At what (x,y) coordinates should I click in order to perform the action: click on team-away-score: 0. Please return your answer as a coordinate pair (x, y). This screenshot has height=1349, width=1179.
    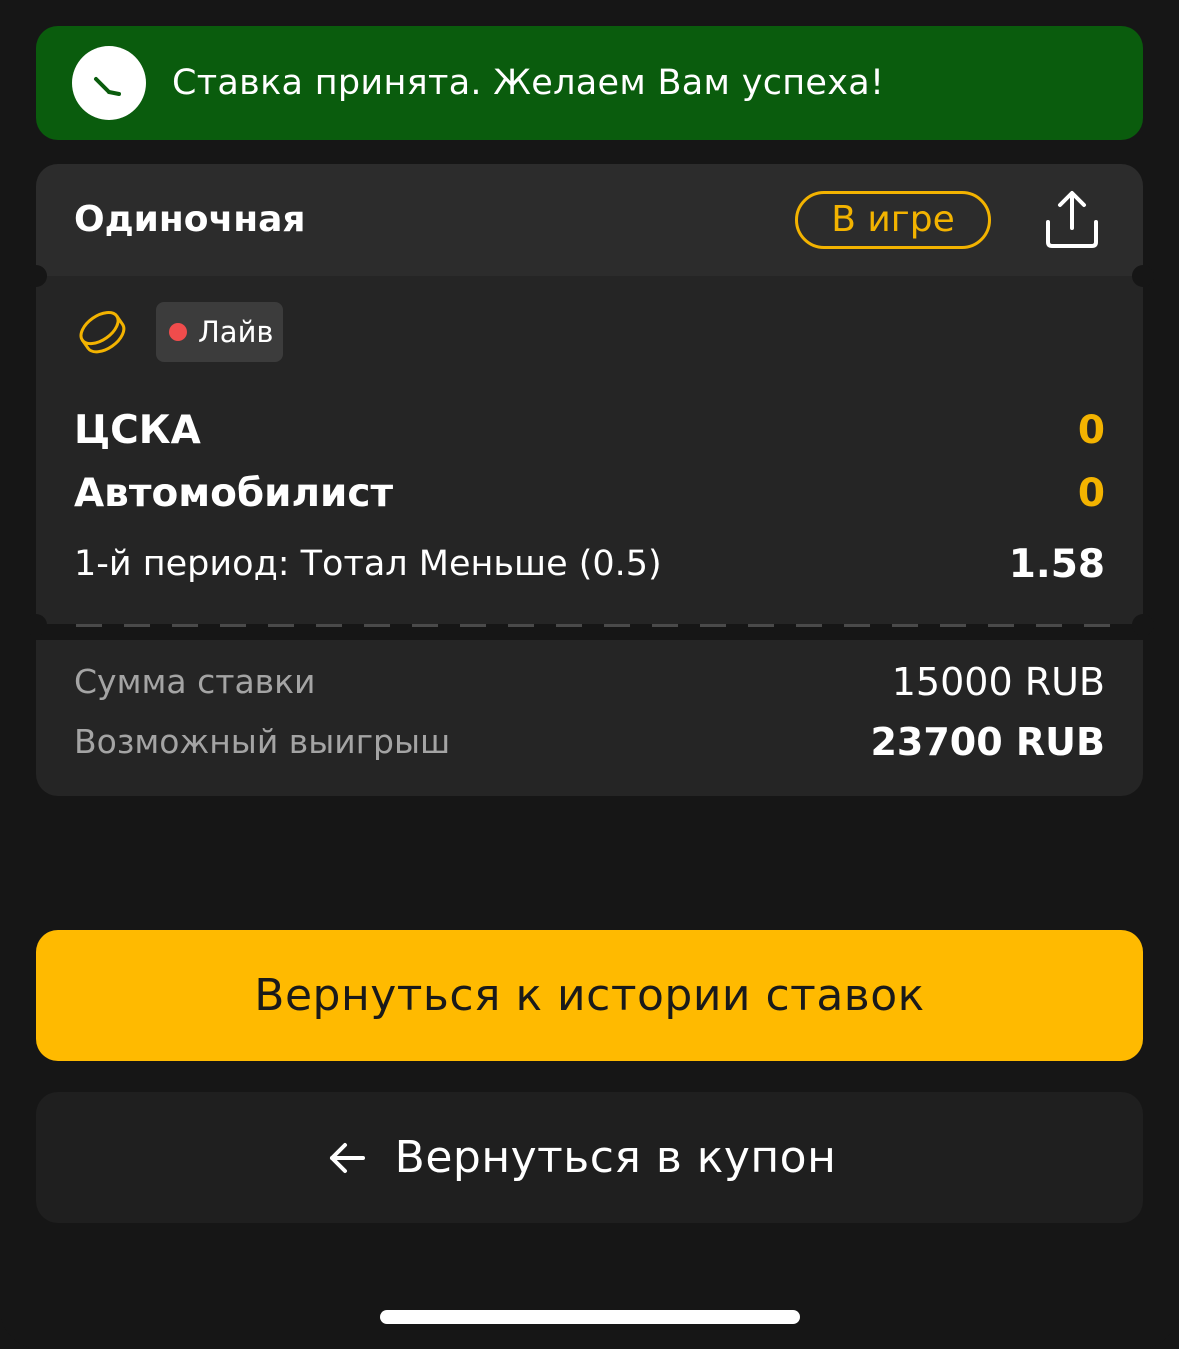
    Looking at the image, I should click on (1091, 493).